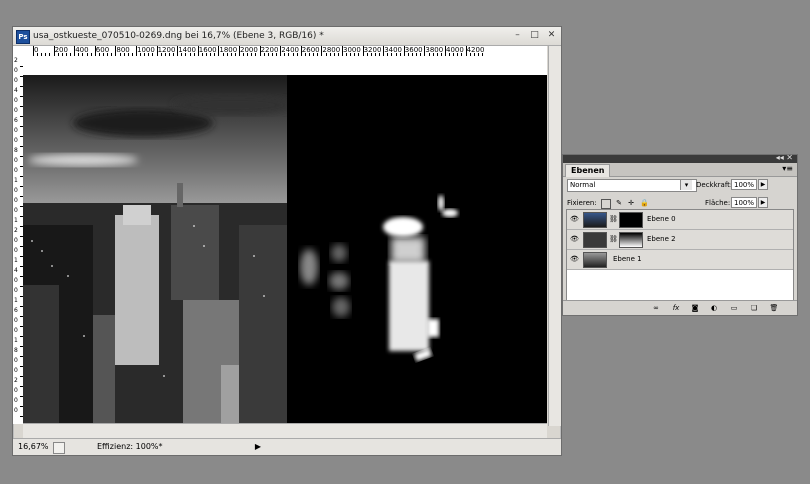 The width and height of the screenshot is (810, 484). I want to click on horizontal-scrollbar, so click(285, 430).